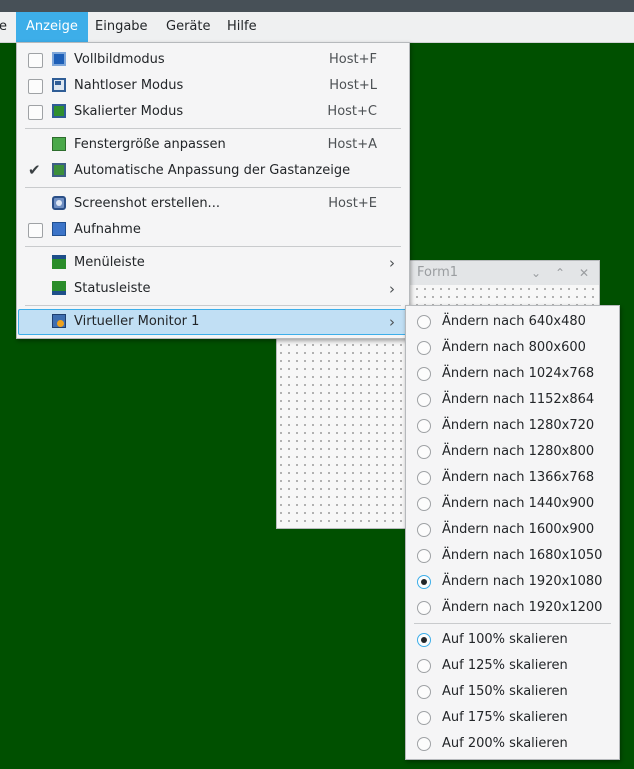  Describe the element at coordinates (505, 639) in the screenshot. I see `scale-label: Auf 100% skalieren` at that location.